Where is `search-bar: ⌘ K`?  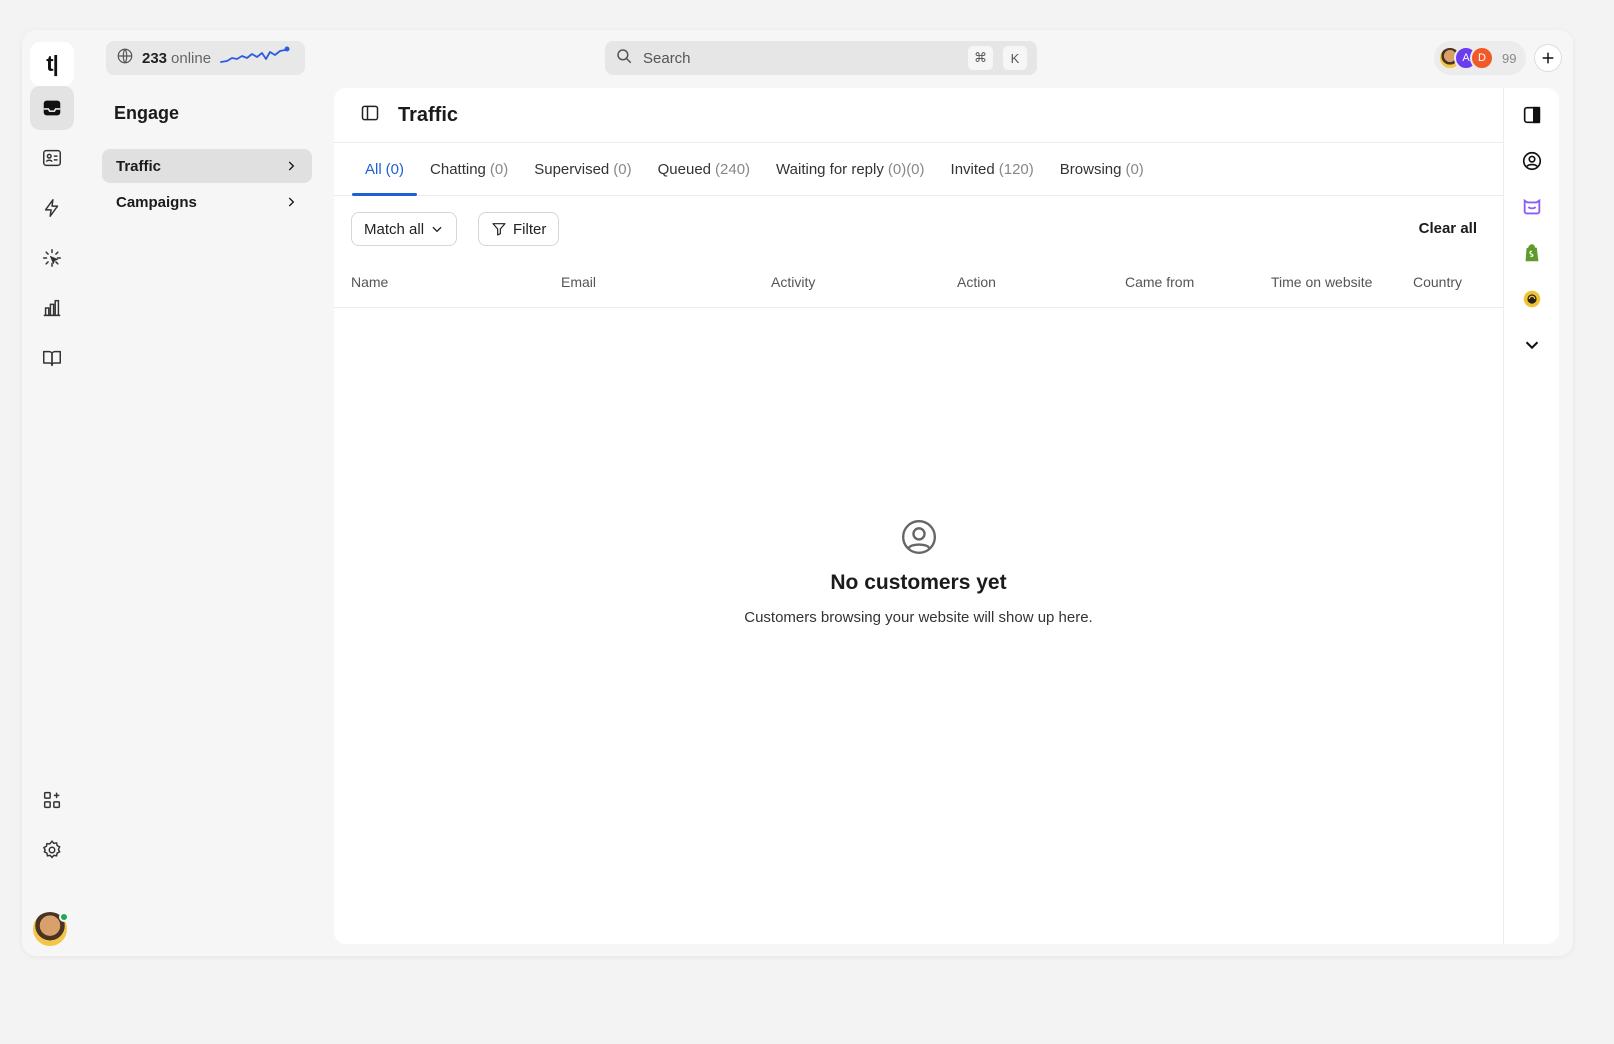 search-bar: ⌘ K is located at coordinates (821, 58).